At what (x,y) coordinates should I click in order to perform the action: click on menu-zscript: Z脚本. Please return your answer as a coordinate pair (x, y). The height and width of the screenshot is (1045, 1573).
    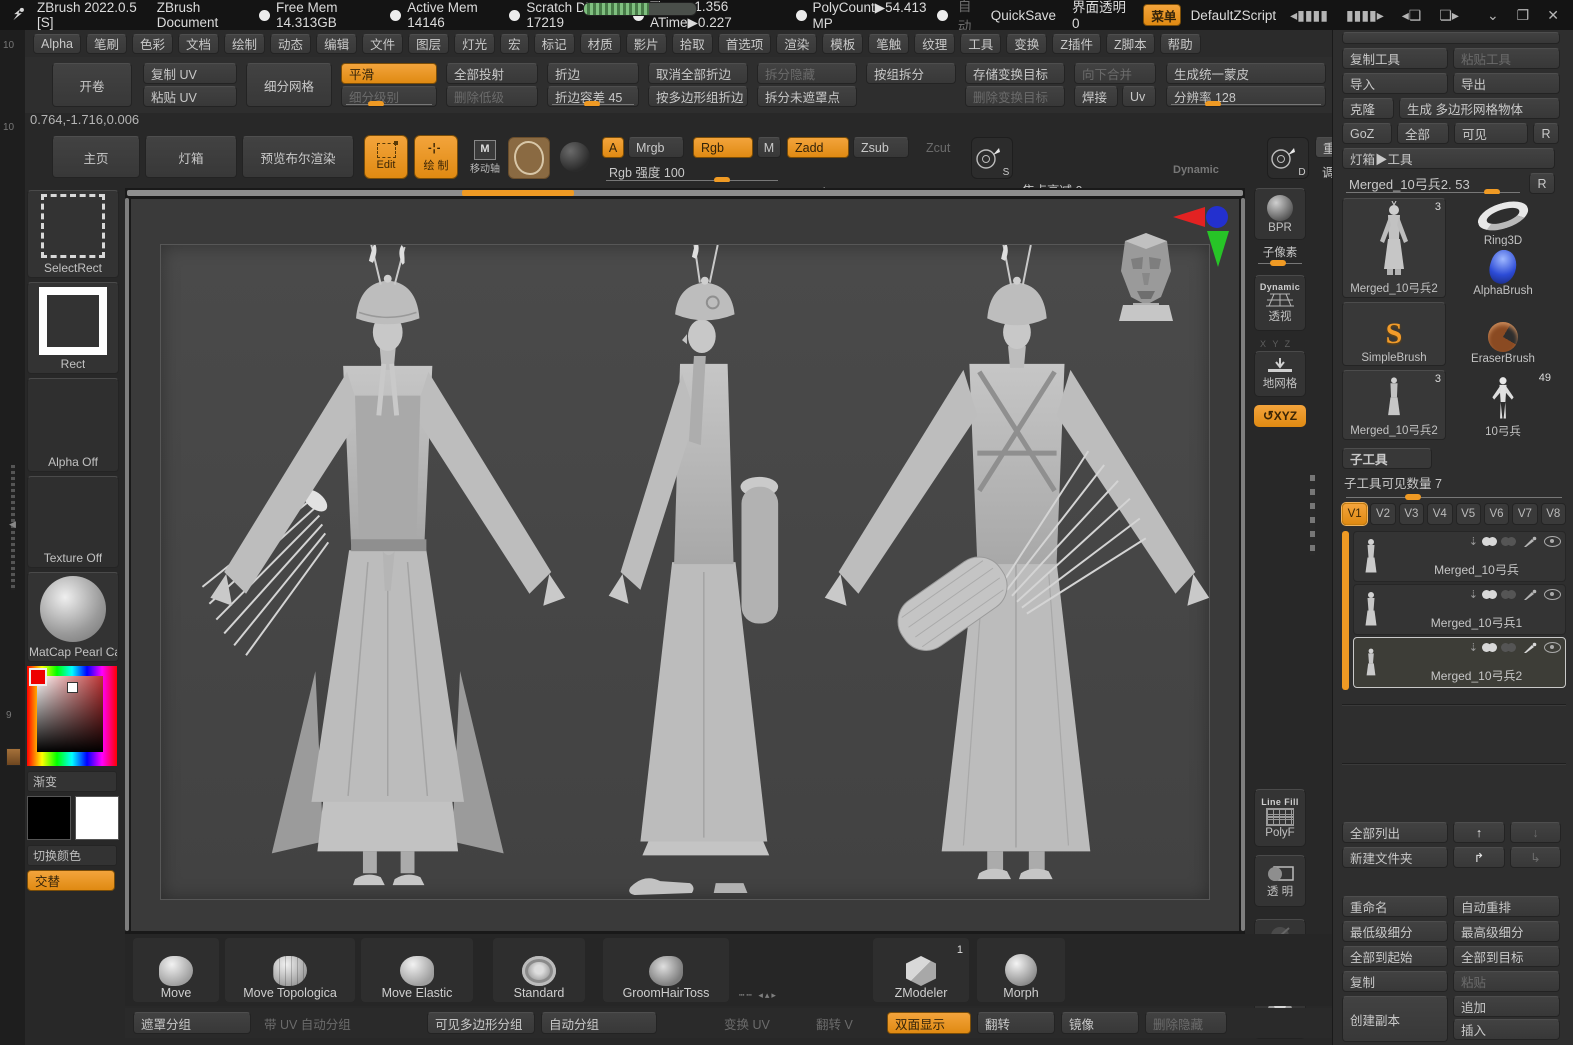
    Looking at the image, I should click on (1130, 43).